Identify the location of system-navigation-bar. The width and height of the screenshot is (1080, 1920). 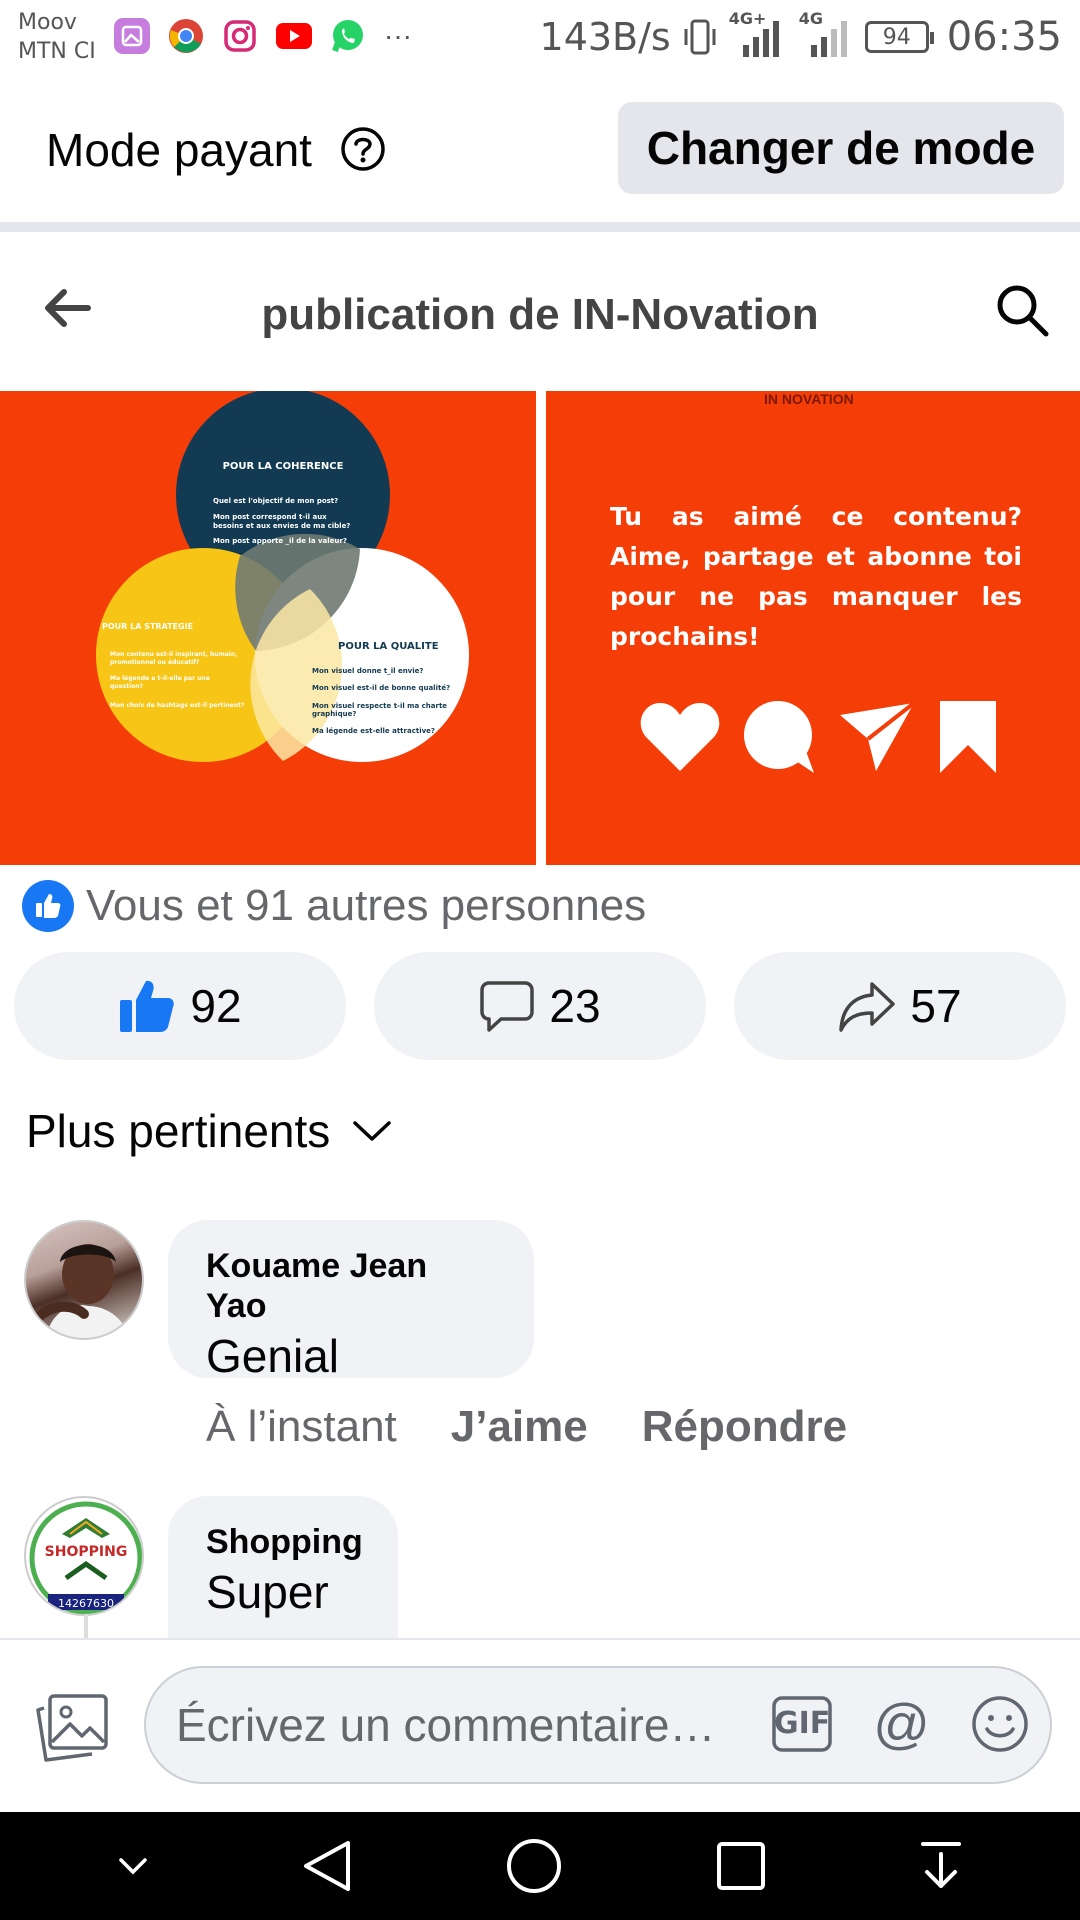
(540, 1866).